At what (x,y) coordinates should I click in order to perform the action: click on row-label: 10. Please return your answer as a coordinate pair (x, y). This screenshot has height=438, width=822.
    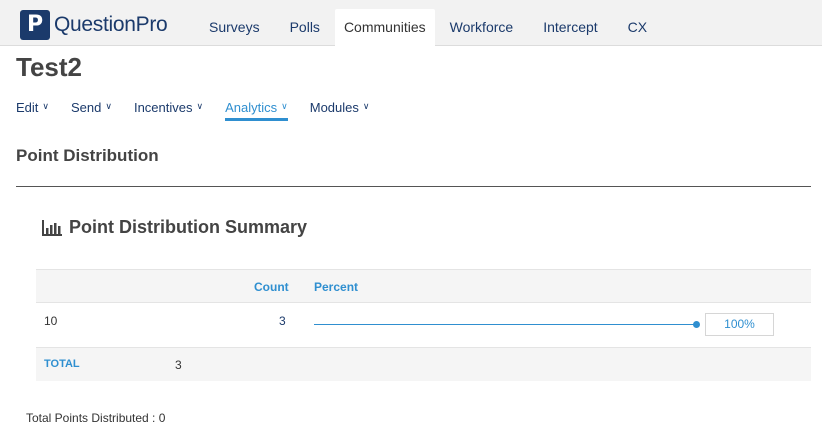
    Looking at the image, I should click on (51, 321).